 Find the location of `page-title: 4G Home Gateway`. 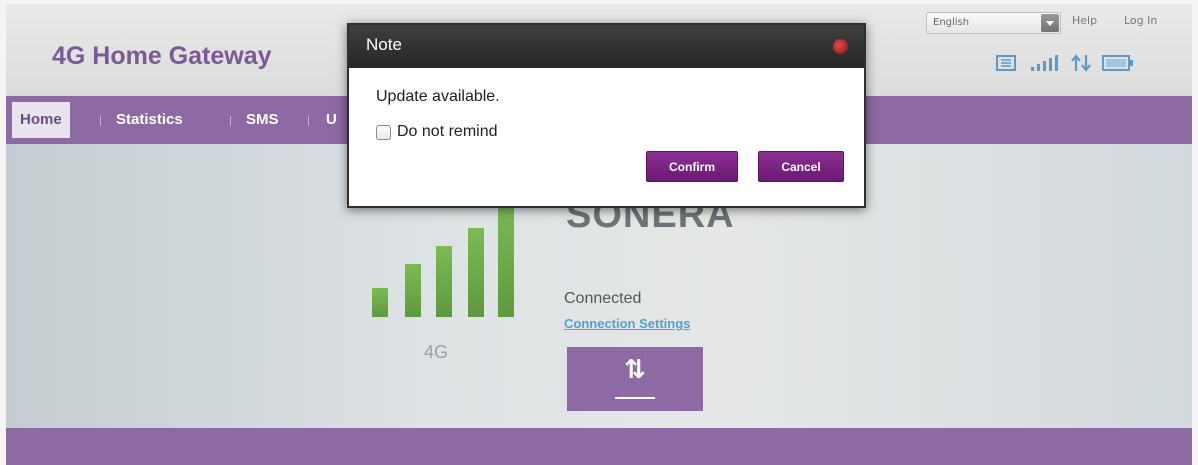

page-title: 4G Home Gateway is located at coordinates (162, 56).